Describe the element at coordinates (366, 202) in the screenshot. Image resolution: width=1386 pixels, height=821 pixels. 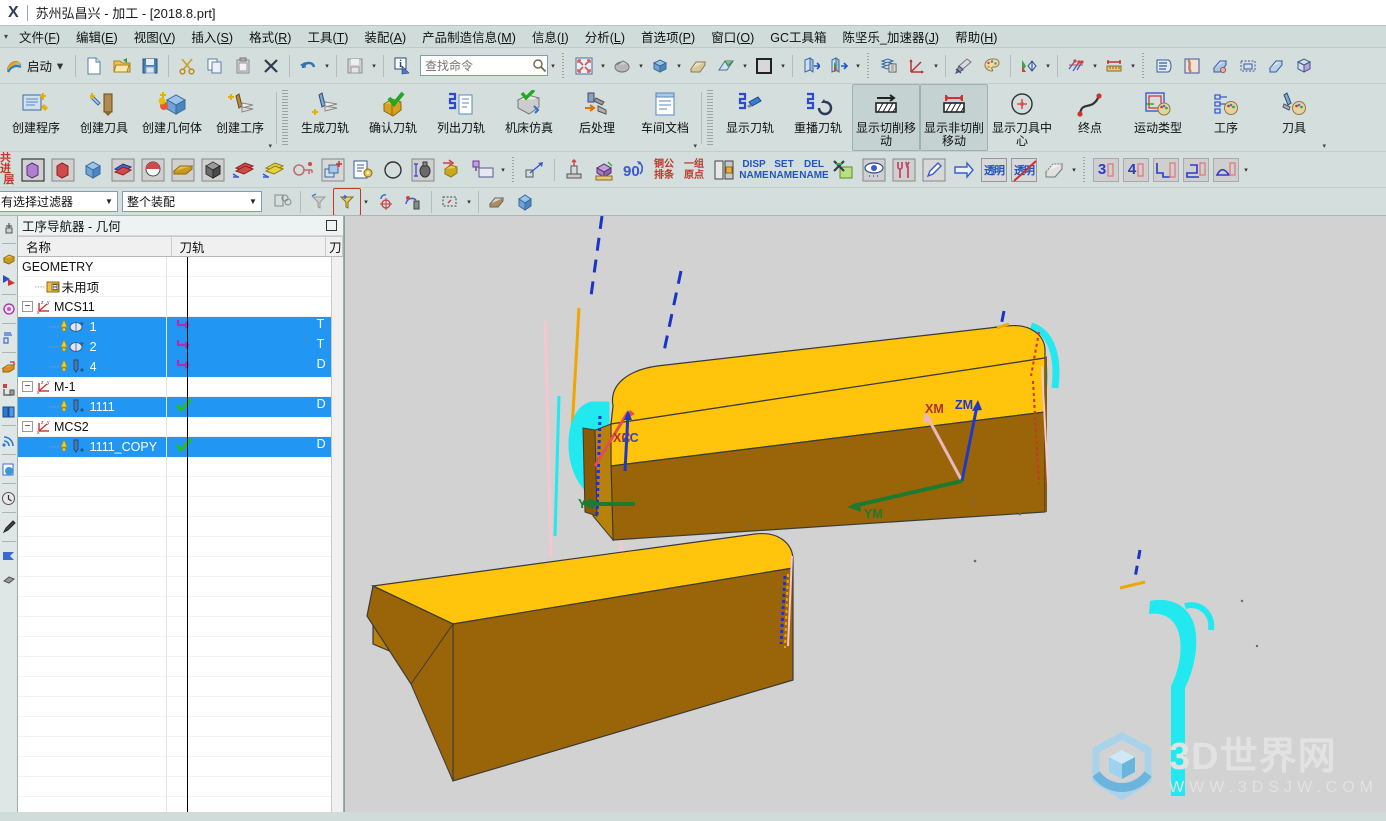
I see `snap-chevron-icon: ▾` at that location.